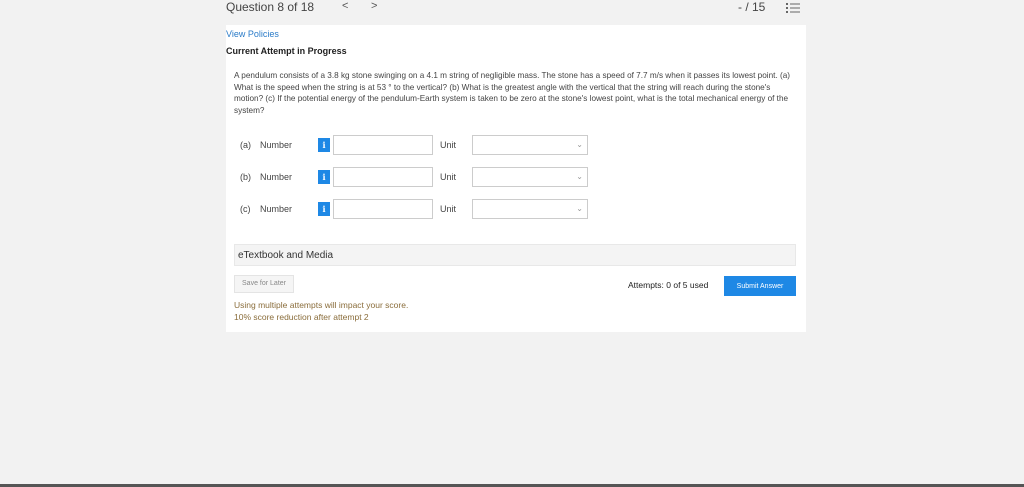 The image size is (1024, 487). I want to click on top-bar: Question 8 of 18 < > - / 15, so click(512, 8).